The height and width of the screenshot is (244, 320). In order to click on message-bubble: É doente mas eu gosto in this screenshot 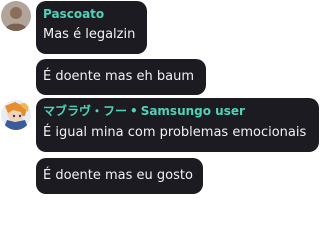, I will do `click(119, 176)`.